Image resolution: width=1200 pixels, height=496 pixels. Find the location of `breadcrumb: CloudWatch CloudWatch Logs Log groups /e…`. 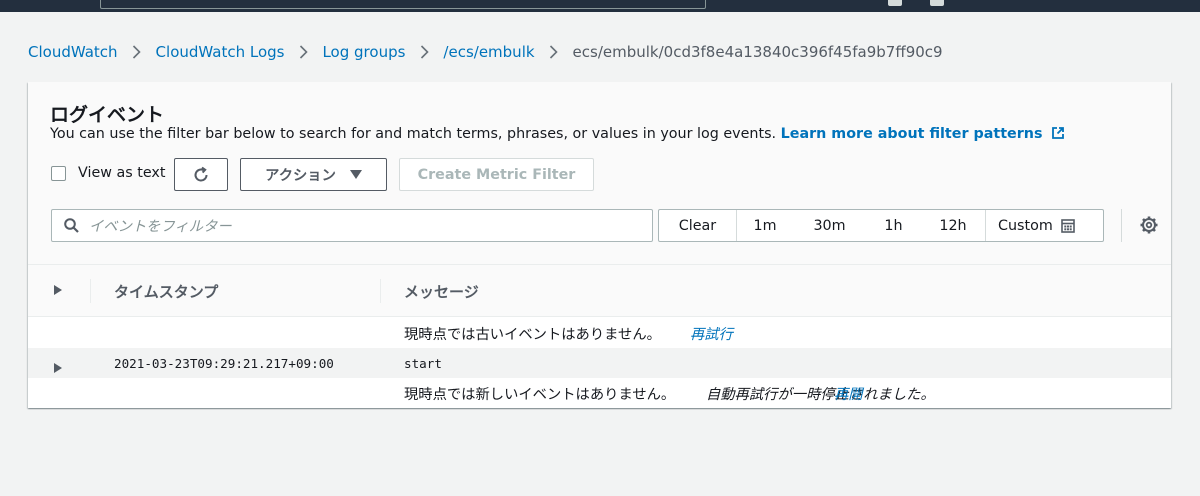

breadcrumb: CloudWatch CloudWatch Logs Log groups /e… is located at coordinates (485, 52).